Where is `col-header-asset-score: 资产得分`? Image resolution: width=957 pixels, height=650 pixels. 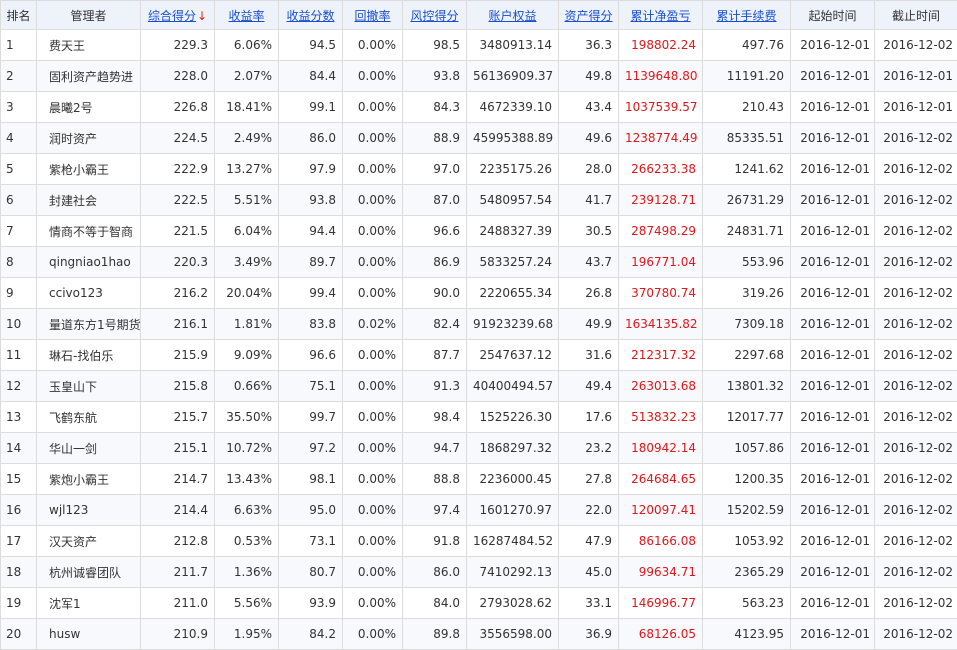 col-header-asset-score: 资产得分 is located at coordinates (589, 15).